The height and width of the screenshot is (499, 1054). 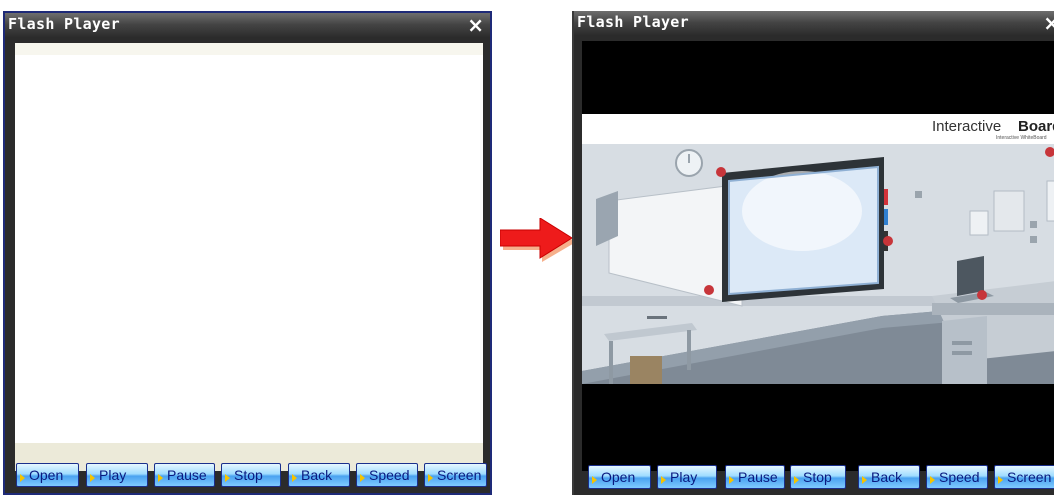 What do you see at coordinates (966, 126) in the screenshot?
I see `video-title-main: Interactive` at bounding box center [966, 126].